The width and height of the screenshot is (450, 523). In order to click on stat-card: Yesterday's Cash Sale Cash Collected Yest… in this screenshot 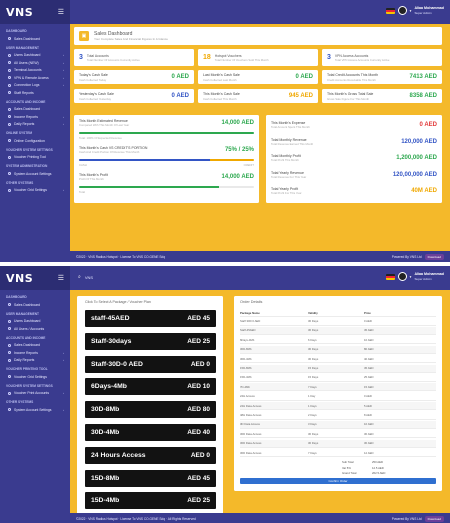, I will do `click(134, 96)`.